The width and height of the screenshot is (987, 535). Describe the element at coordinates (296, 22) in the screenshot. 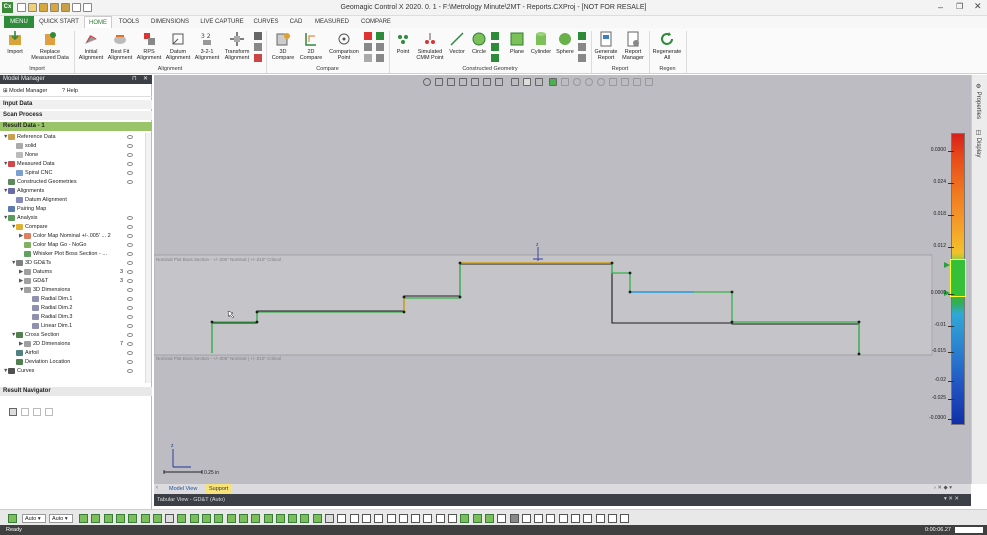

I see `tab-cad: CAD` at that location.